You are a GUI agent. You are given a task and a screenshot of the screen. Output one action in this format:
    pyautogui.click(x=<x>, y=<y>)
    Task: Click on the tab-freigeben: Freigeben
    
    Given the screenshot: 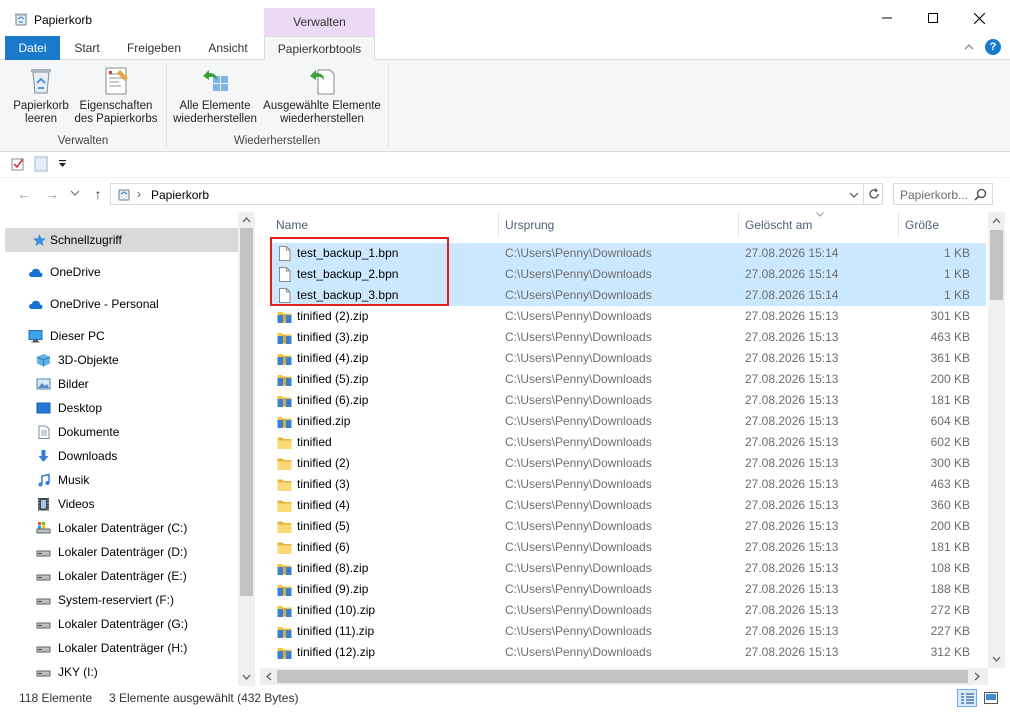 What is the action you would take?
    pyautogui.click(x=154, y=48)
    